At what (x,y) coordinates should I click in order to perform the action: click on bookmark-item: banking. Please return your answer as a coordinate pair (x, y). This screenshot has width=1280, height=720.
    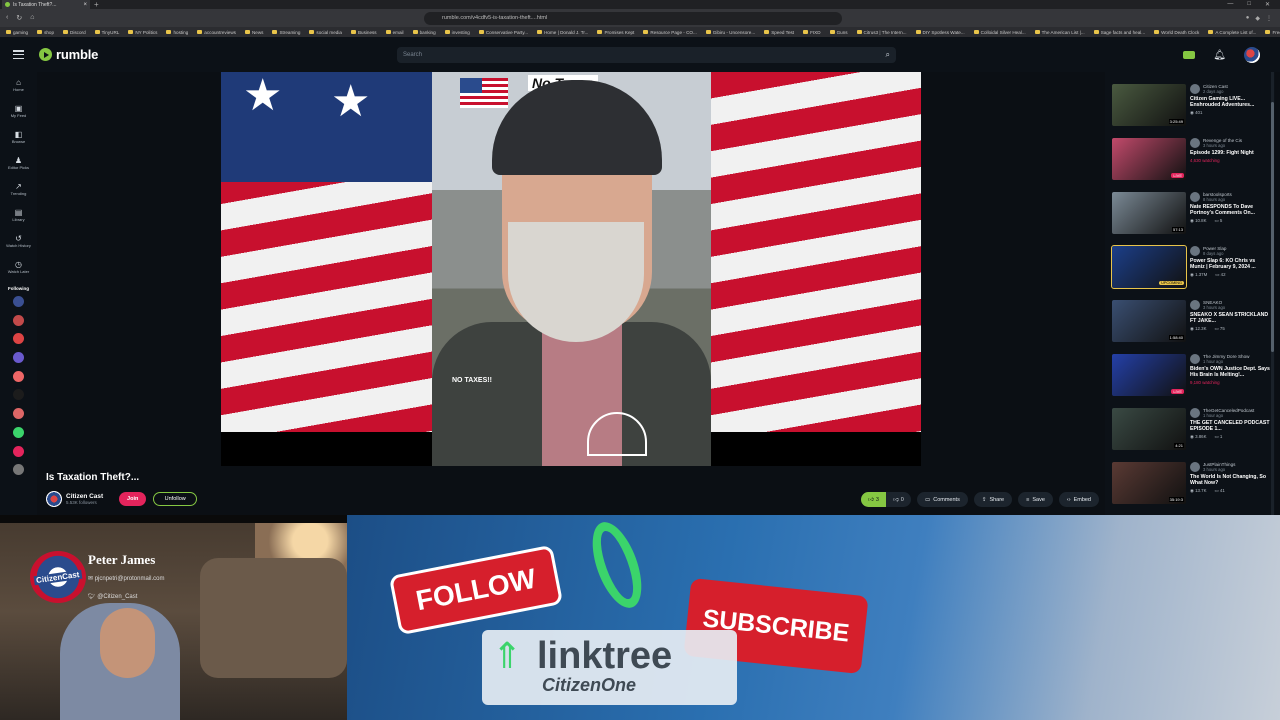
    Looking at the image, I should click on (424, 32).